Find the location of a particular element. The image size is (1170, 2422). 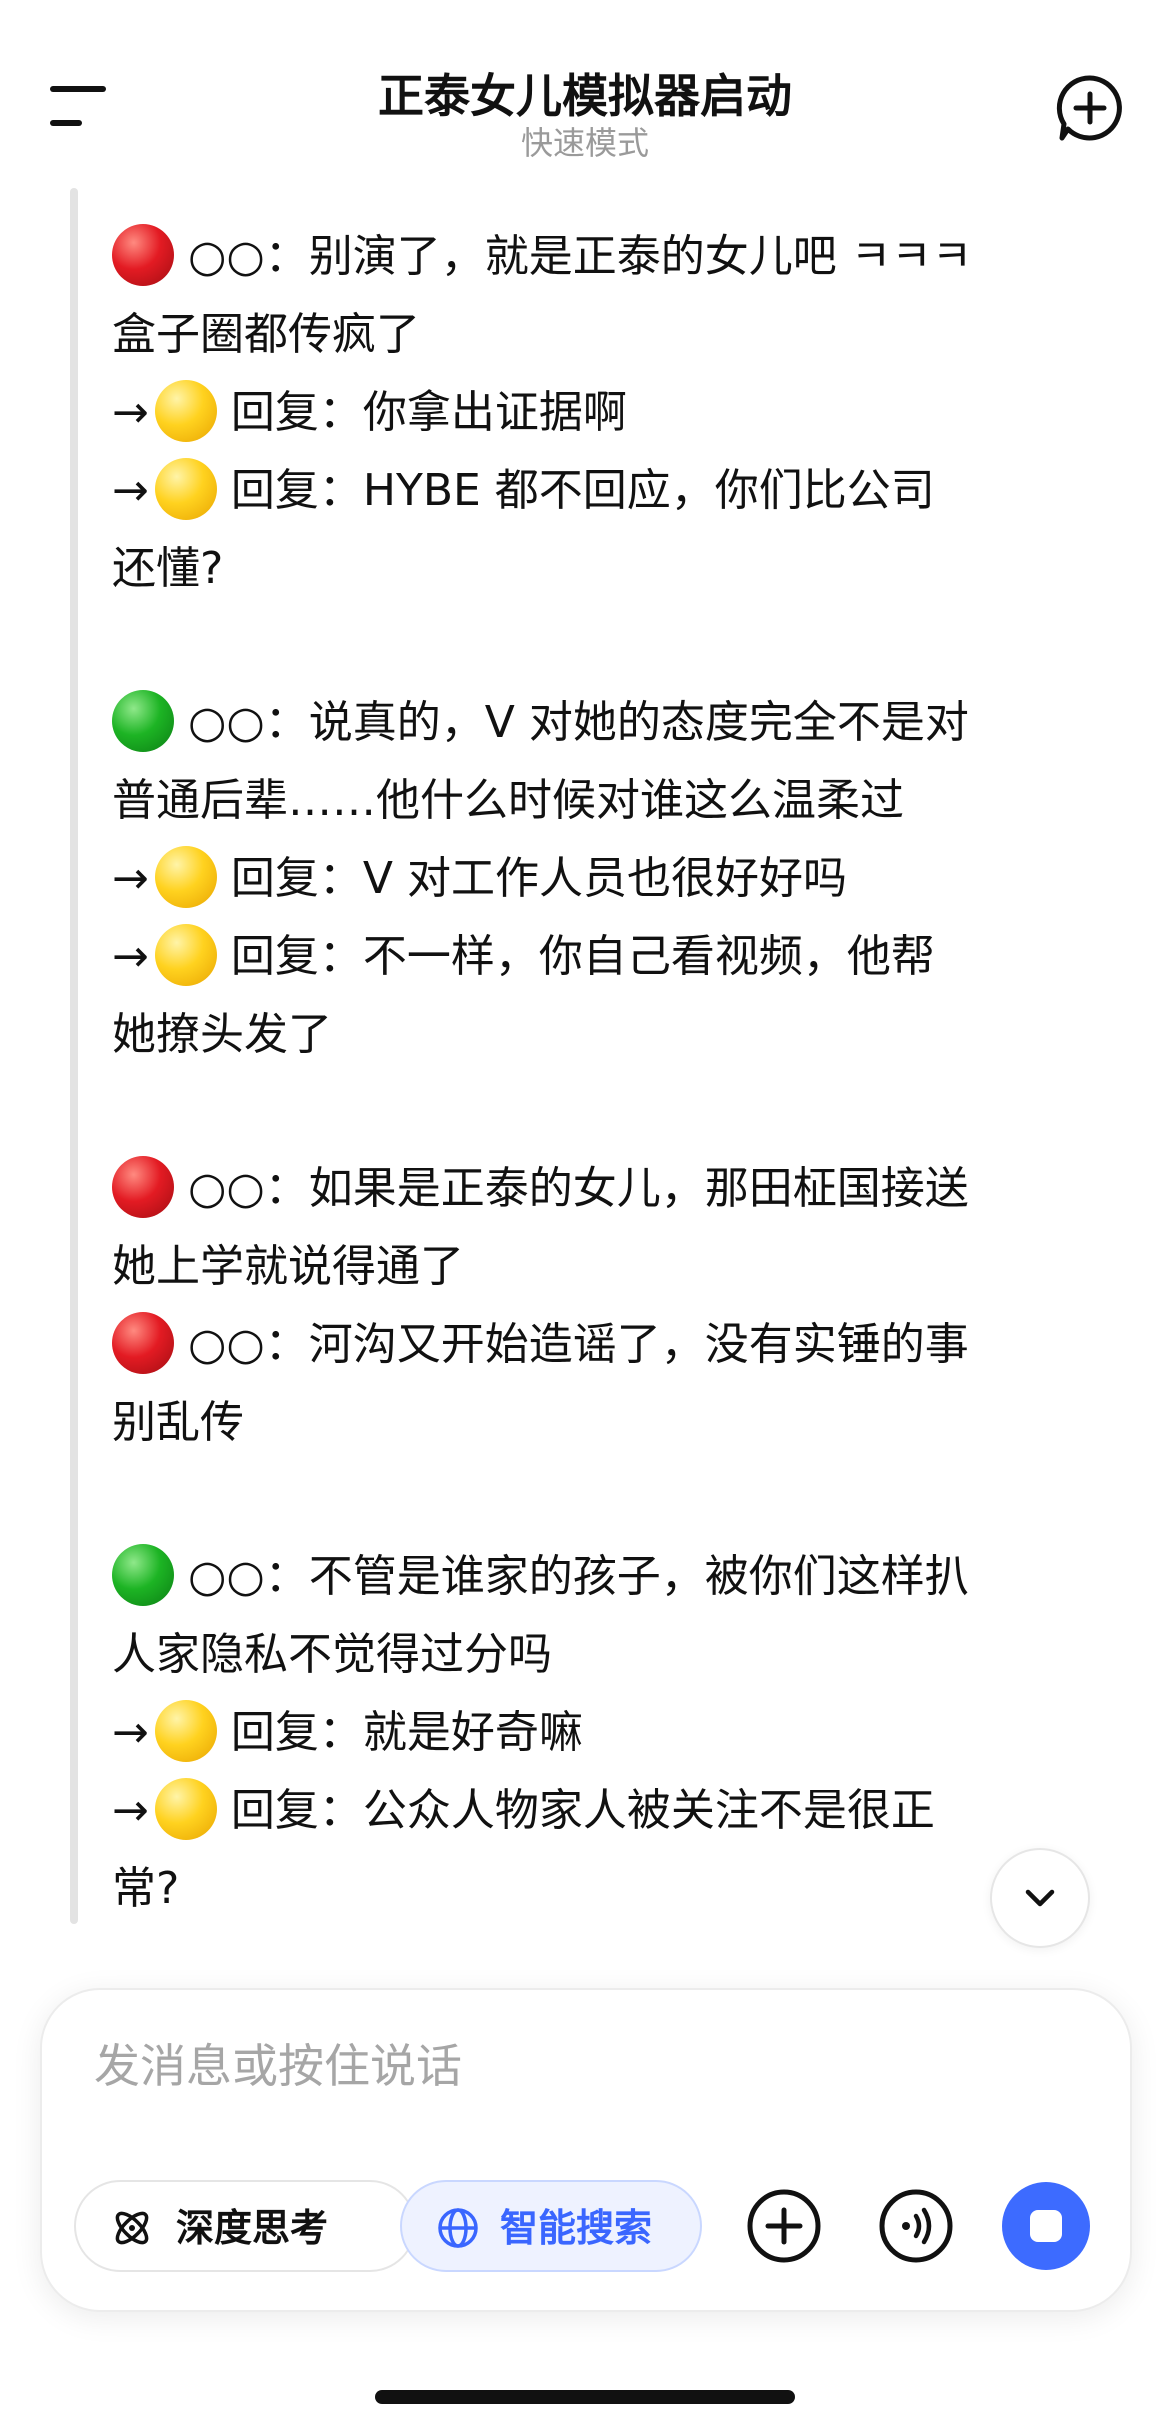

line-text: ○○：不管是谁家的孩子，被你们这样扒 is located at coordinates (578, 1576).